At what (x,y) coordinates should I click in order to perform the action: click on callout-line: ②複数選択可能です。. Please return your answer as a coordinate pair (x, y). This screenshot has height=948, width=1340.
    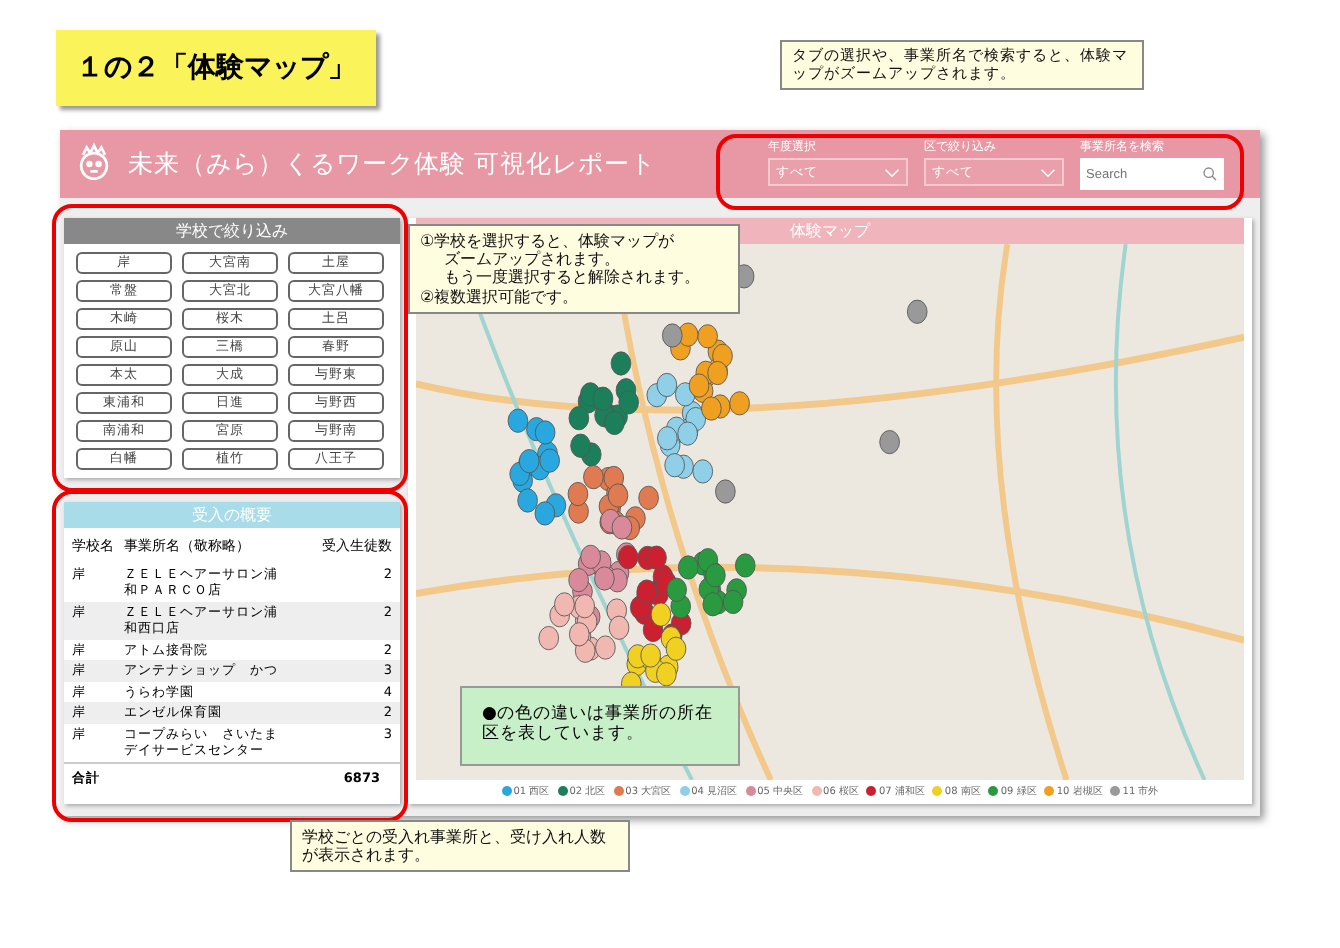
    Looking at the image, I should click on (500, 296).